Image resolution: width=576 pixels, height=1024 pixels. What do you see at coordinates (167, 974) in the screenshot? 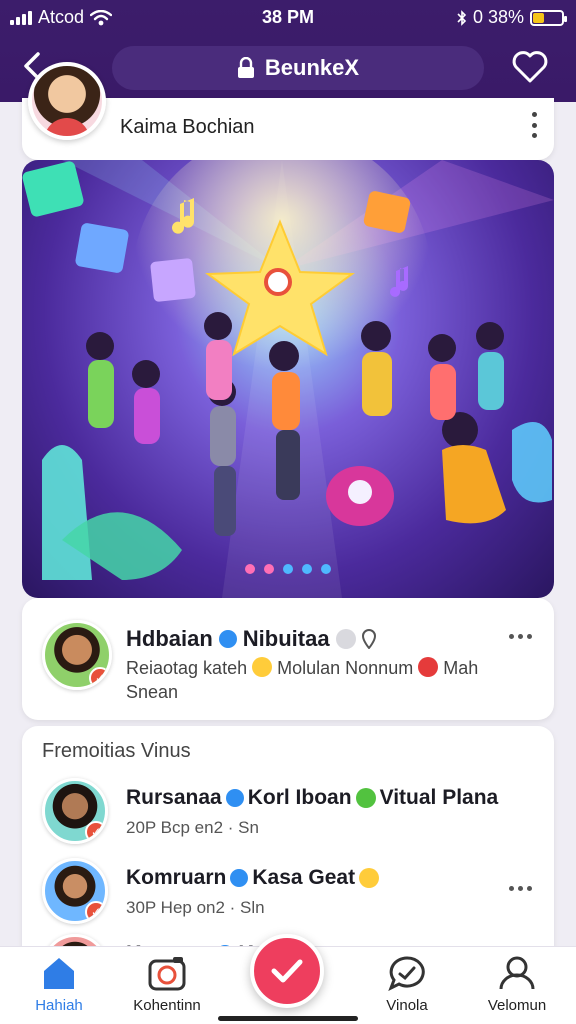
I see `camera-icon` at bounding box center [167, 974].